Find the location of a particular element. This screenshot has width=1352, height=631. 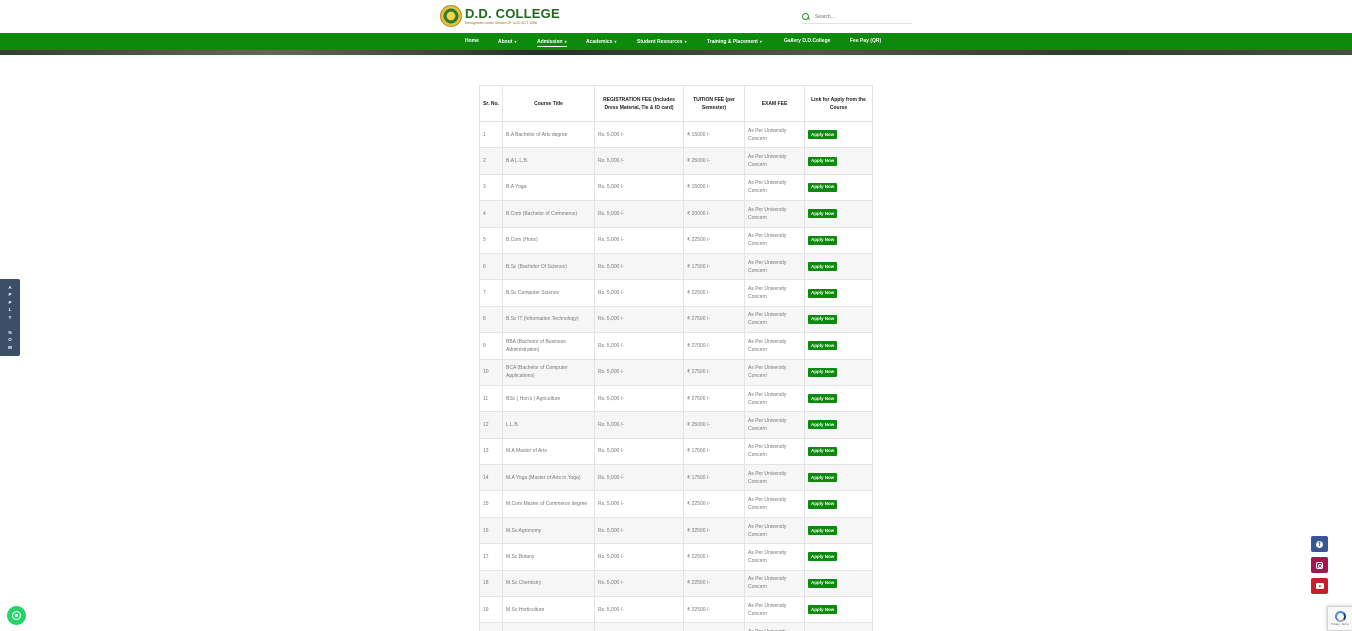

recaptcha-icon is located at coordinates (1340, 616).